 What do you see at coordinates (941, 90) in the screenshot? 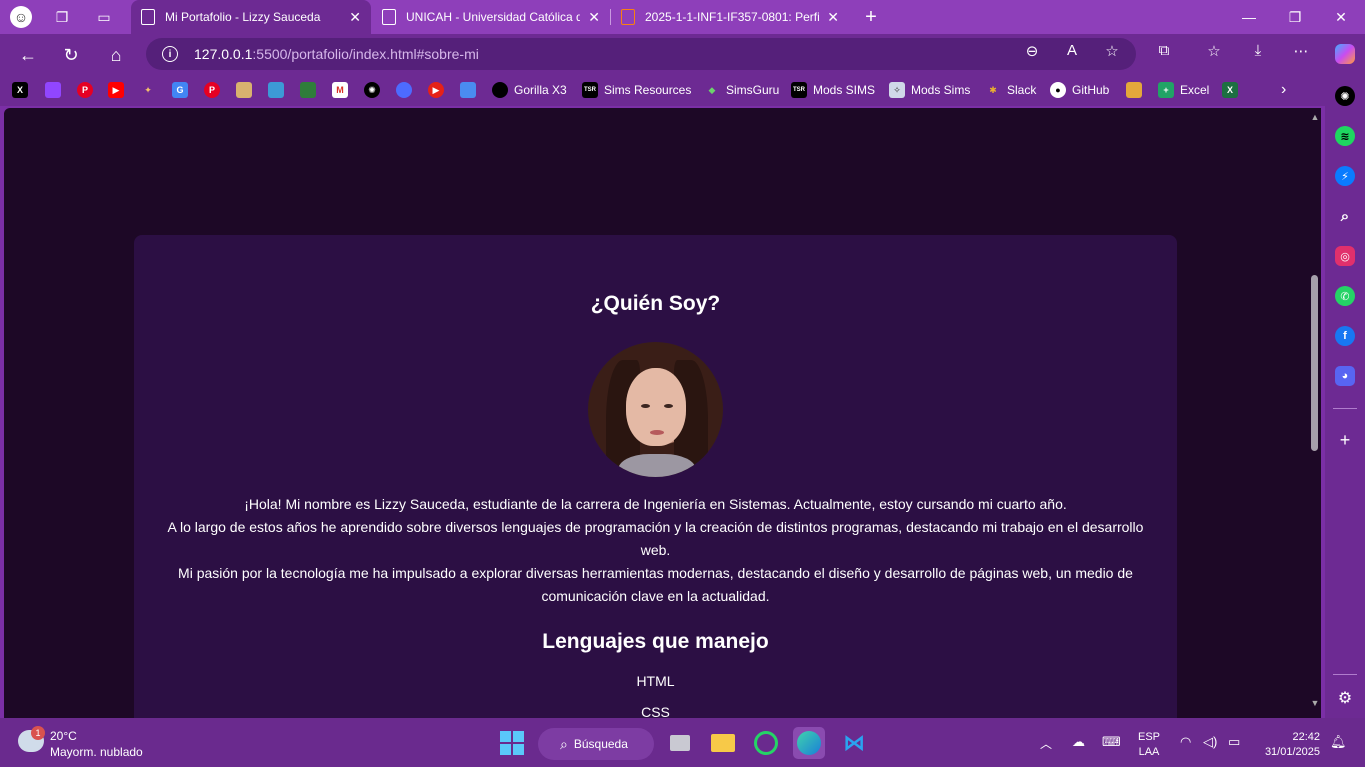
I see `bookmark-label: Mods Sims` at bounding box center [941, 90].